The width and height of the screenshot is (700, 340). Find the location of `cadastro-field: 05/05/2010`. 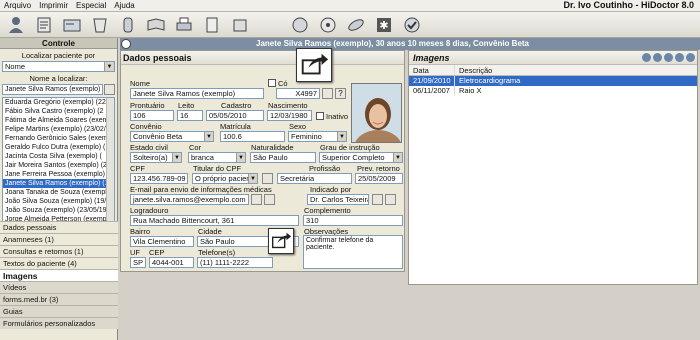

cadastro-field: 05/05/2010 is located at coordinates (235, 115).